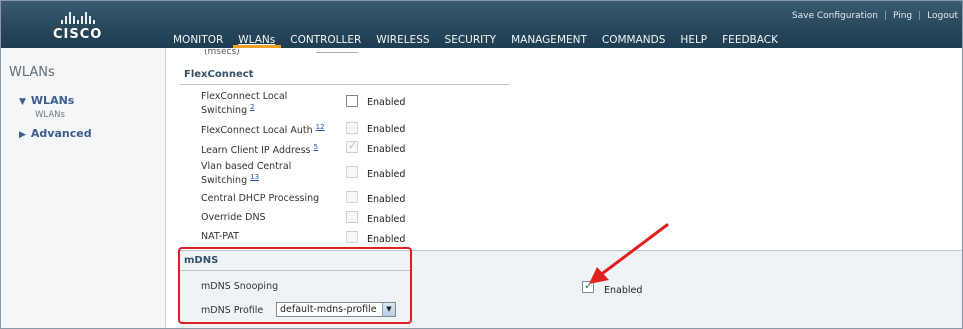 This screenshot has width=963, height=329. I want to click on override-dns-label: Override DNS, so click(233, 217).